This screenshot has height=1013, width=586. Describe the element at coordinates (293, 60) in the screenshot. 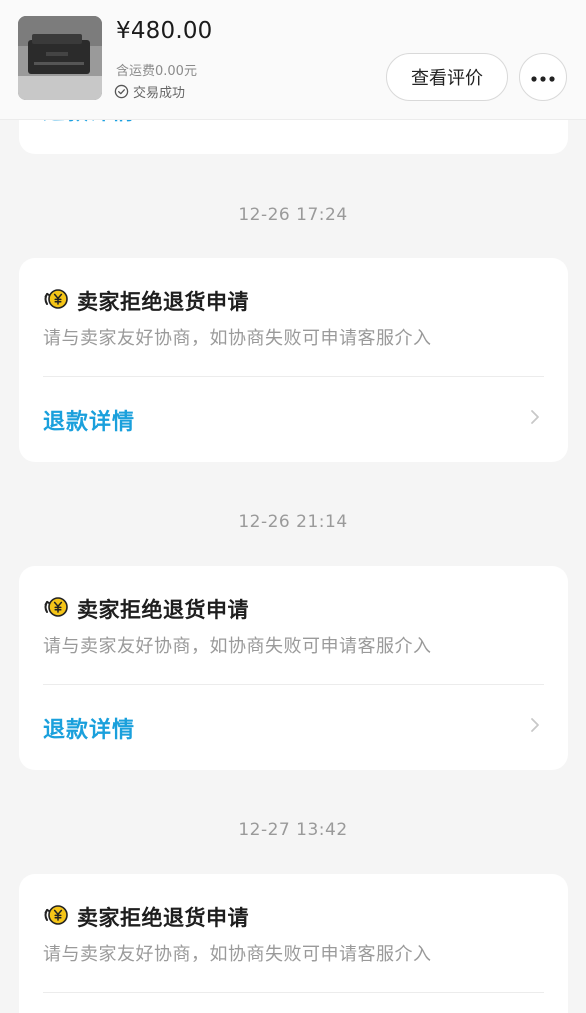

I see `order-summary-header: ¥480.00 含运费0.00元 交易成功 查看评价` at that location.